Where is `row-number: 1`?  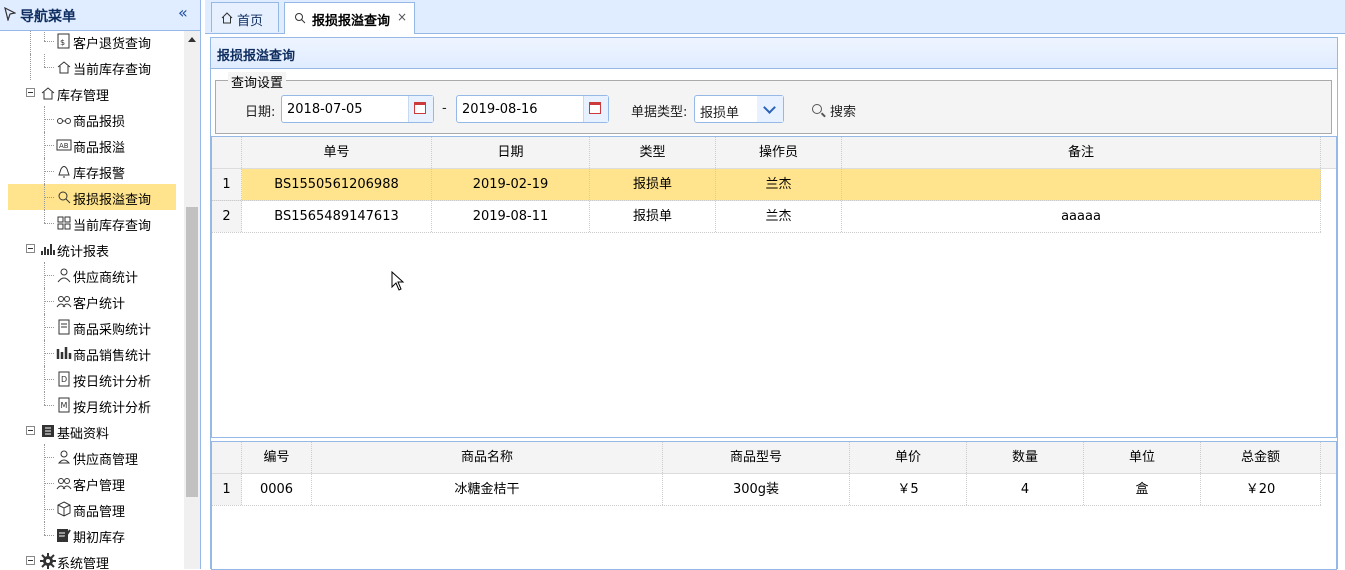
row-number: 1 is located at coordinates (227, 489).